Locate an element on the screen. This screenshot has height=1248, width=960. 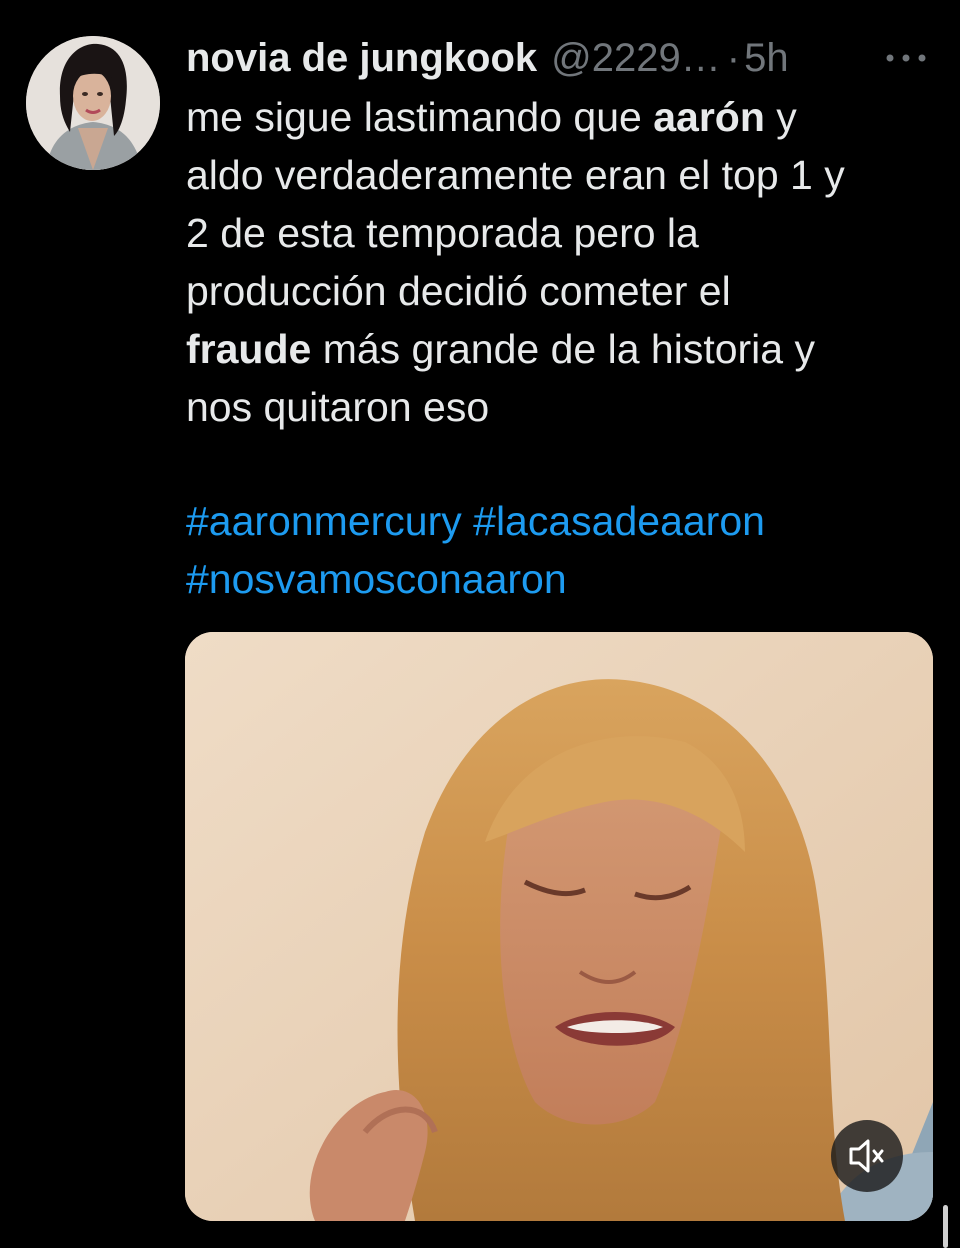
tweet-line: producción decidió cometer el is located at coordinates (458, 291).